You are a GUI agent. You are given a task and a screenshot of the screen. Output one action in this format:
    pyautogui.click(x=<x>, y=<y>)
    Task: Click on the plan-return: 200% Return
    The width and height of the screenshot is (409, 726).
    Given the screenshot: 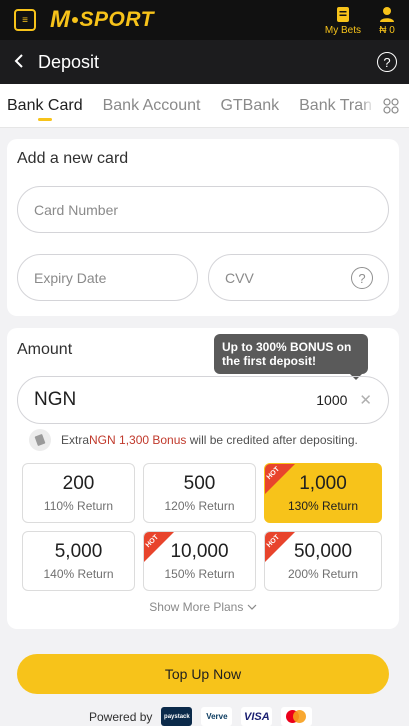 What is the action you would take?
    pyautogui.click(x=323, y=574)
    